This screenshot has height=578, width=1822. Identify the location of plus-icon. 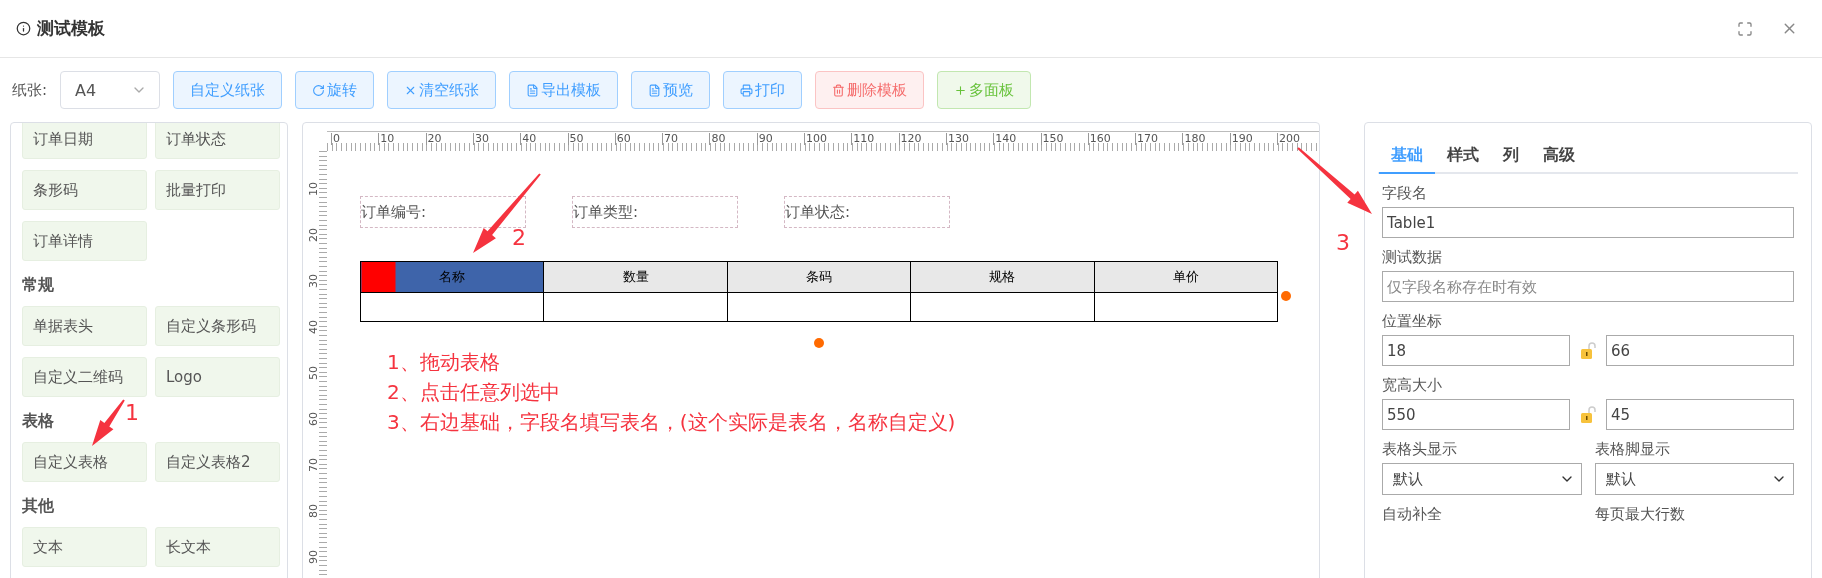
(961, 90).